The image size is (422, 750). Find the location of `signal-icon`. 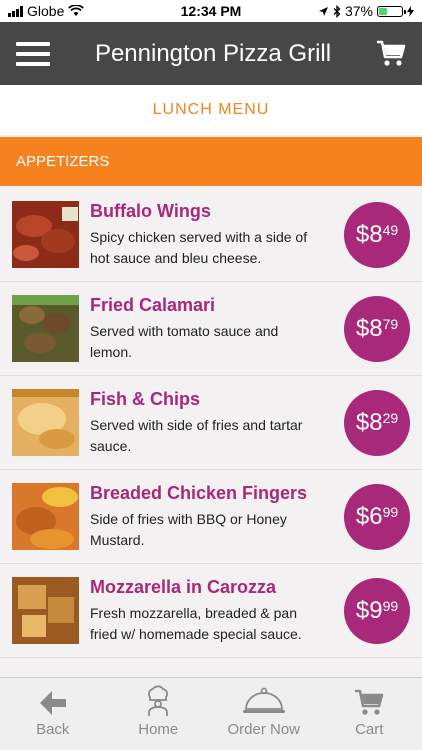

signal-icon is located at coordinates (15, 11).